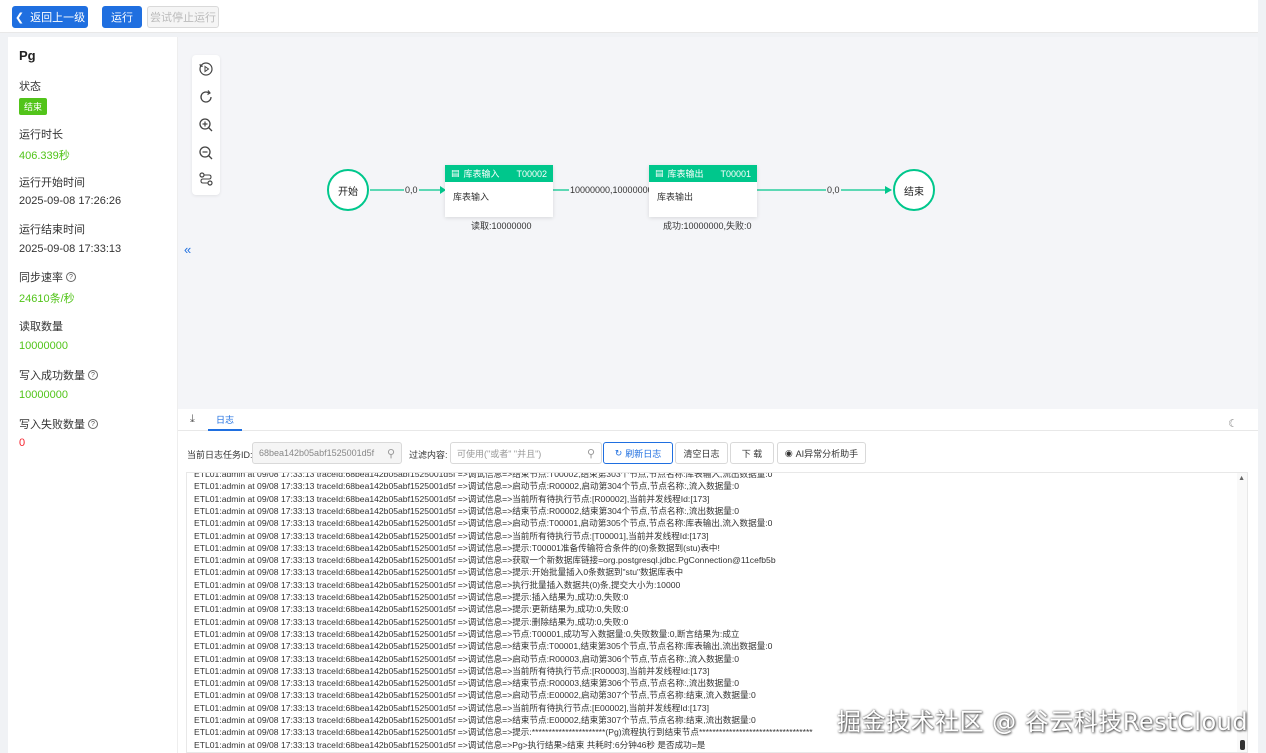 The width and height of the screenshot is (1266, 753). What do you see at coordinates (206, 153) in the screenshot?
I see `zoom-out-icon` at bounding box center [206, 153].